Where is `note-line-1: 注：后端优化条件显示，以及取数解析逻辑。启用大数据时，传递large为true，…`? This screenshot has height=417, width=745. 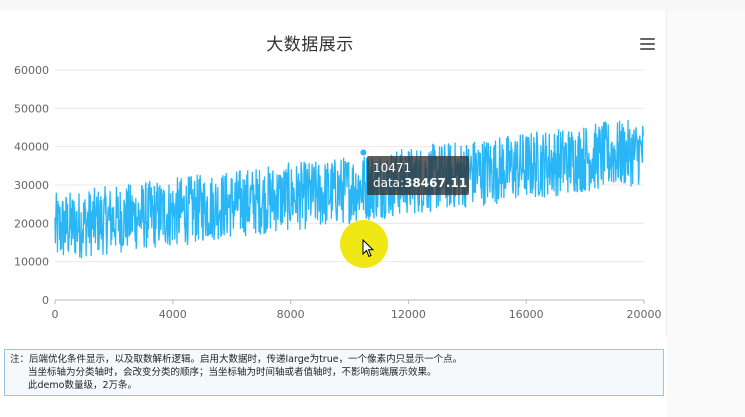
note-line-1: 注：后端优化条件显示，以及取数解析逻辑。启用大数据时，传递large为true，… is located at coordinates (236, 359).